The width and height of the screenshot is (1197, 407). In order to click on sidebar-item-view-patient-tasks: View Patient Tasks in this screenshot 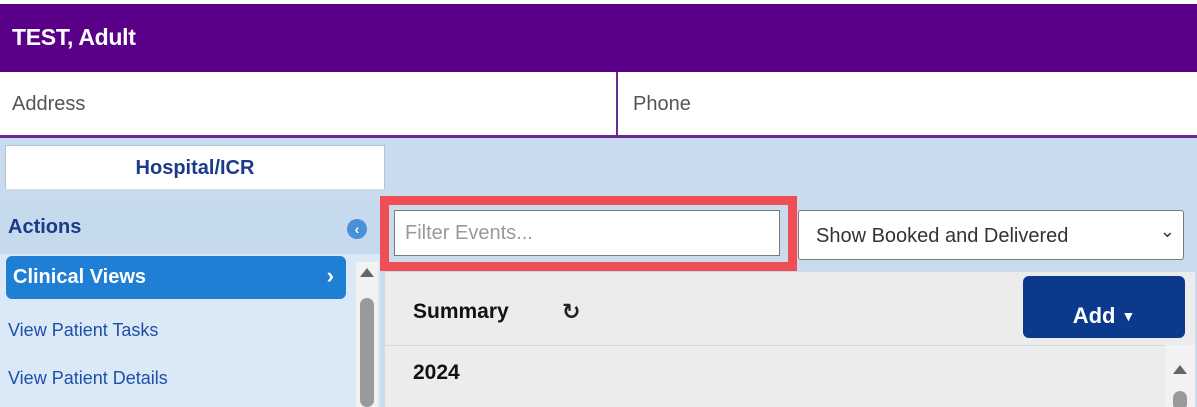, I will do `click(83, 330)`.